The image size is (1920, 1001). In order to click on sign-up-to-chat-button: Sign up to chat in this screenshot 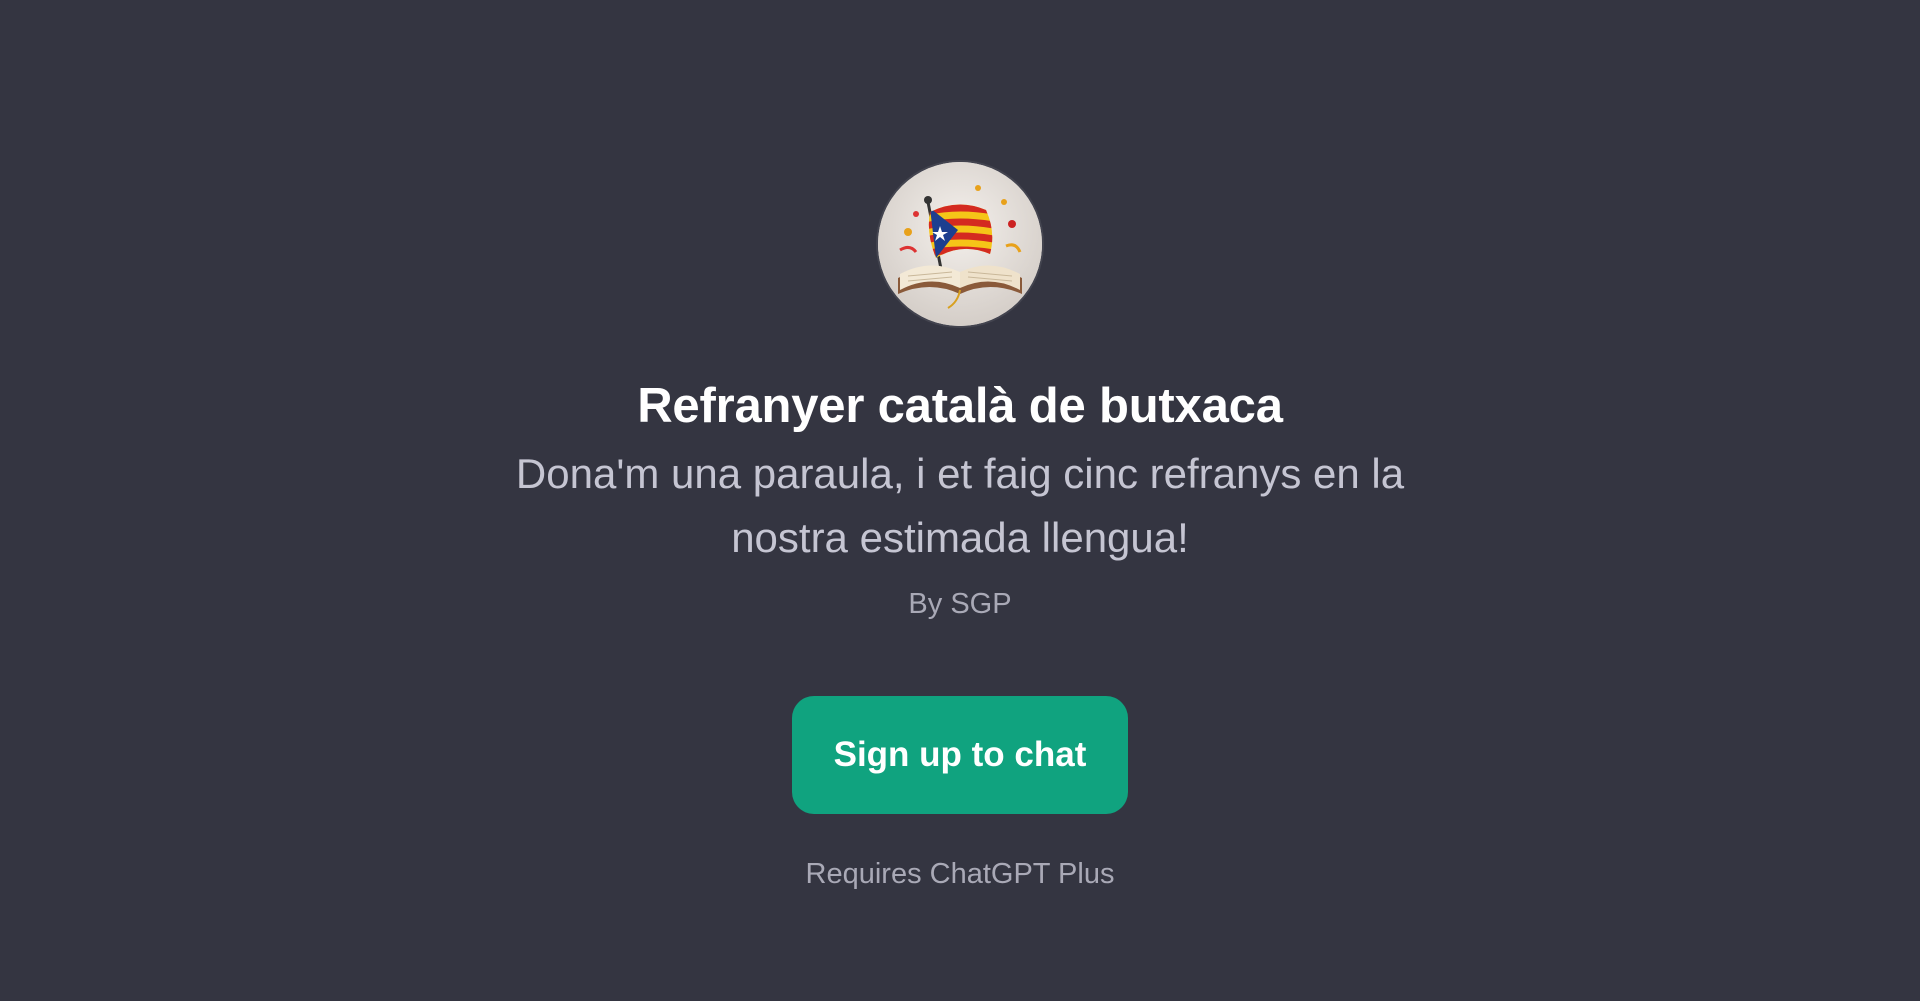, I will do `click(960, 755)`.